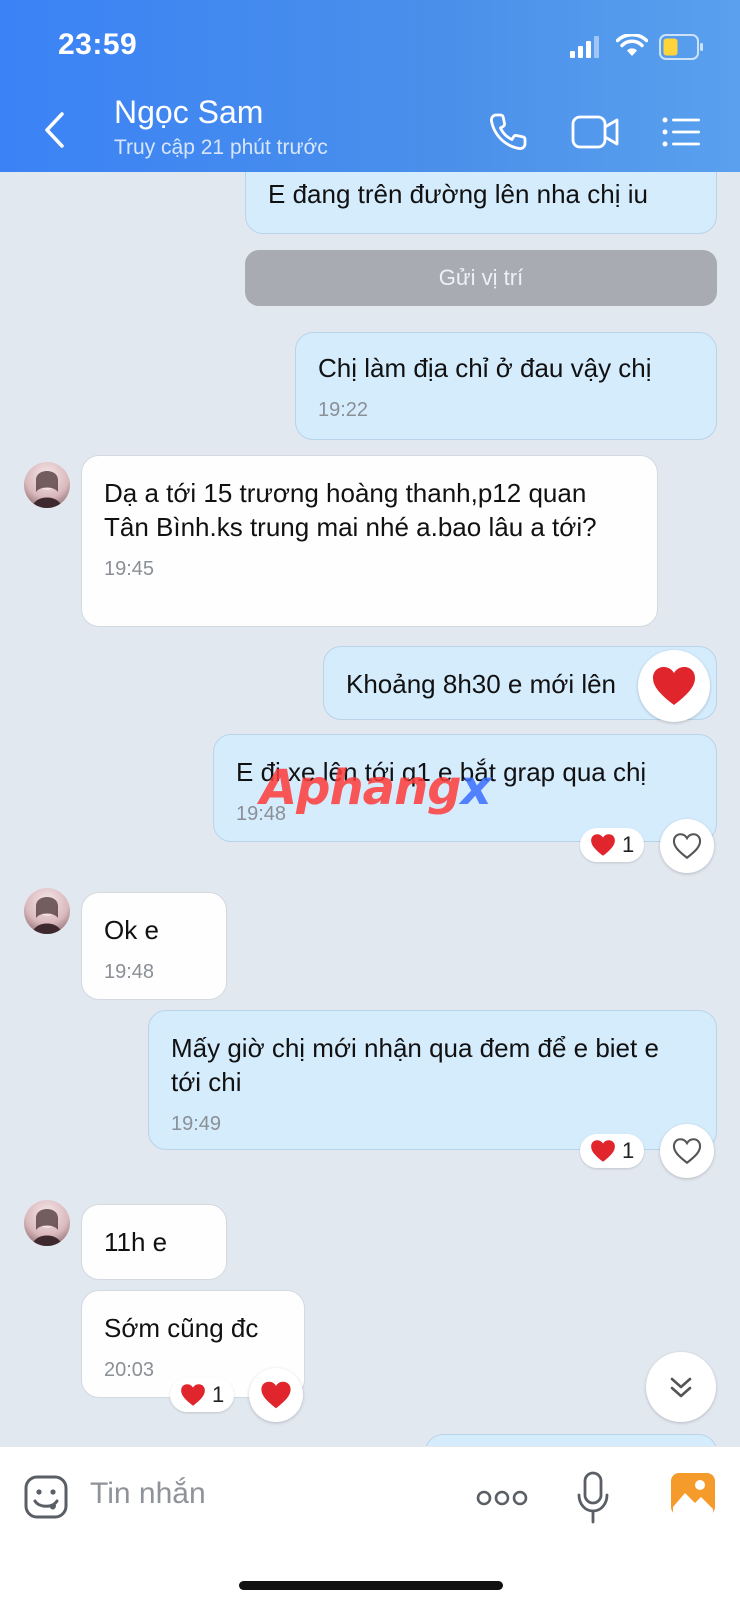 Image resolution: width=740 pixels, height=1600 pixels. What do you see at coordinates (129, 569) in the screenshot?
I see `message-time: 19:45` at bounding box center [129, 569].